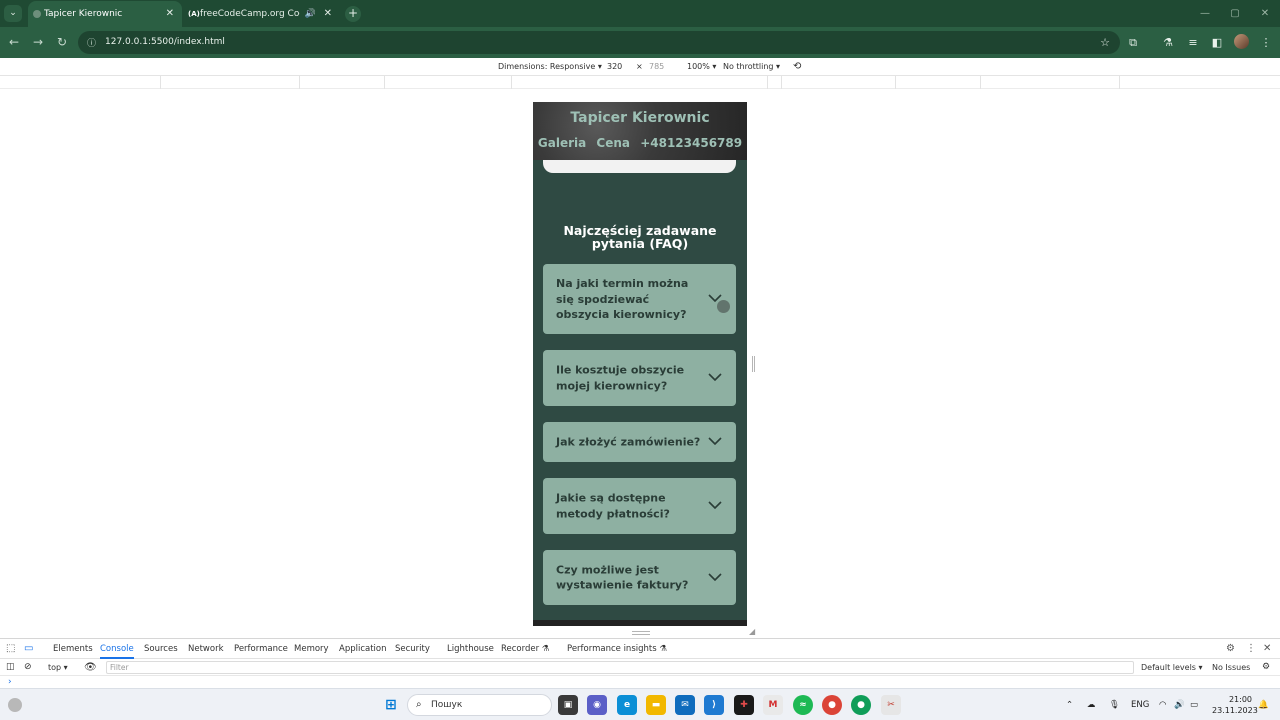 Image resolution: width=1280 pixels, height=720 pixels. I want to click on nav-link-galeria: Galeria, so click(562, 143).